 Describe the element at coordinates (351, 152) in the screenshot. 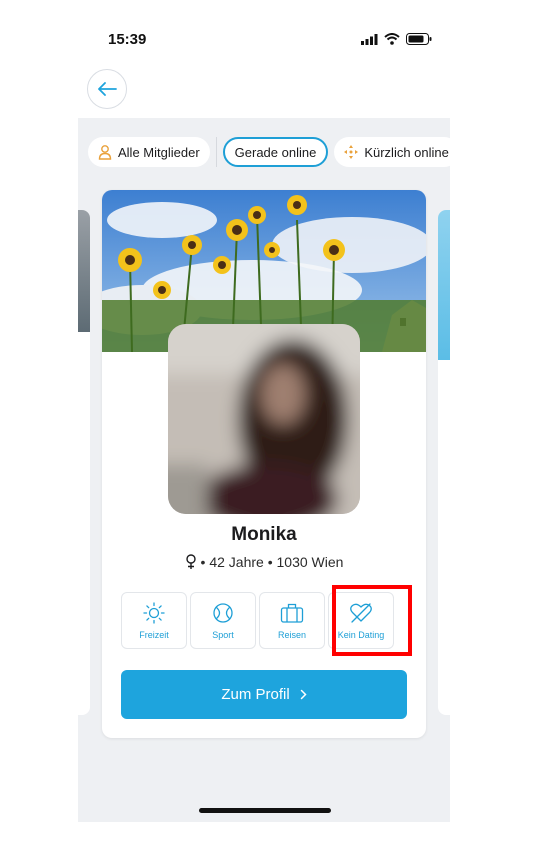

I see `move-icon` at that location.